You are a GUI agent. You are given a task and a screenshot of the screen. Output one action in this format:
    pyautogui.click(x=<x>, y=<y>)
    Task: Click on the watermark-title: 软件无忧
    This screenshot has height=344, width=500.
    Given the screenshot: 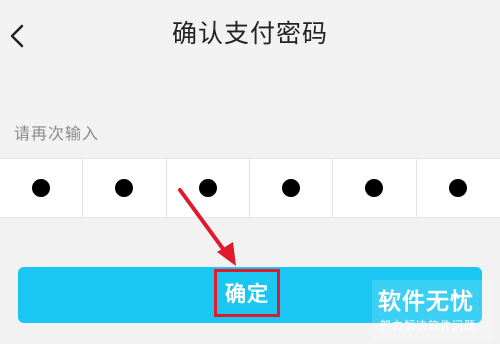 What is the action you would take?
    pyautogui.click(x=426, y=302)
    